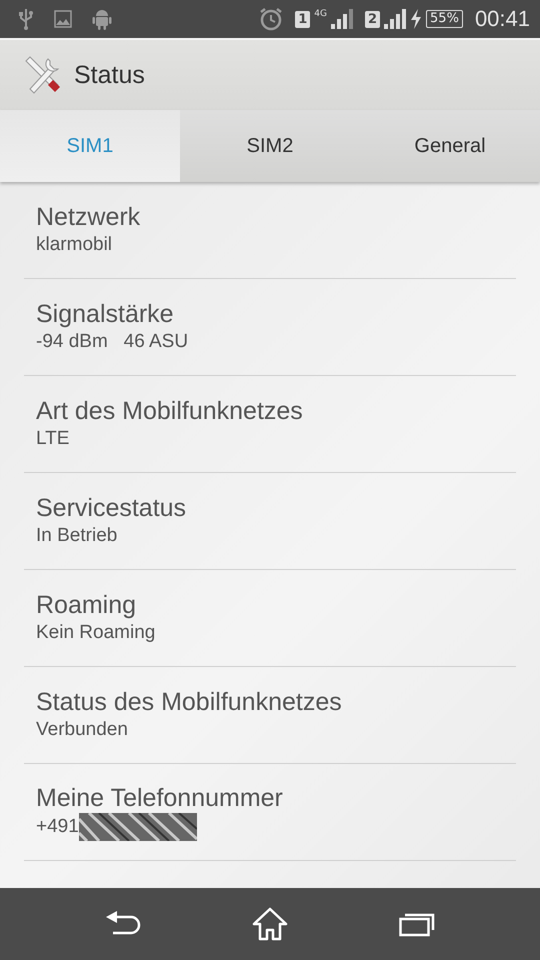 Image resolution: width=540 pixels, height=960 pixels. What do you see at coordinates (270, 327) in the screenshot?
I see `list-item: Signalstärke -94 dBm 46 ASU` at bounding box center [270, 327].